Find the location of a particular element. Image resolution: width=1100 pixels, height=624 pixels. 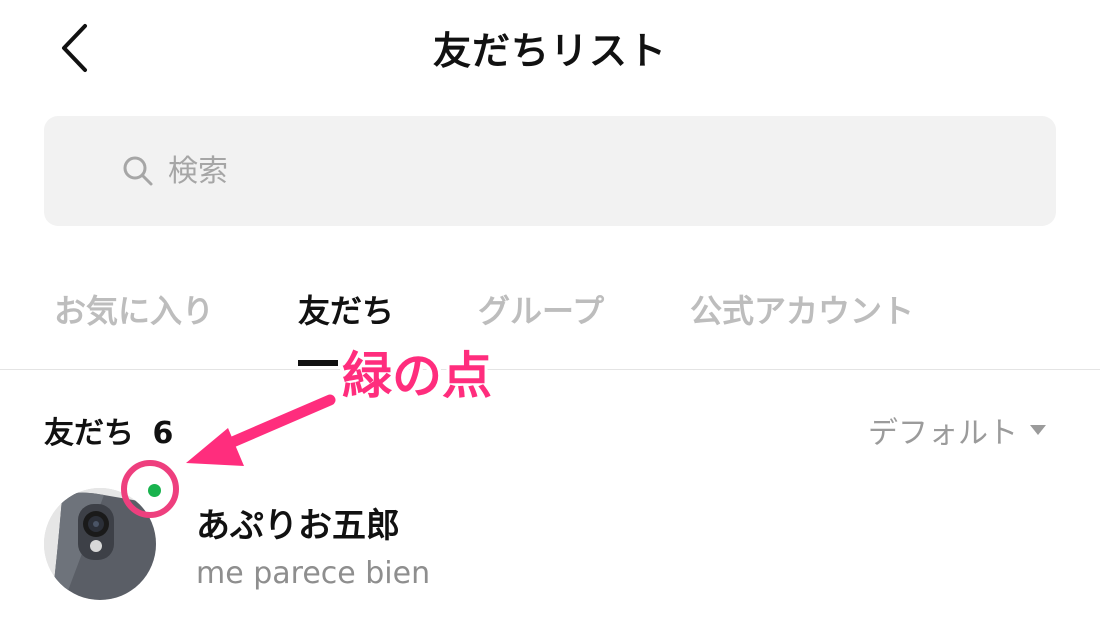

tab-favorites: お気に入り is located at coordinates (134, 309).